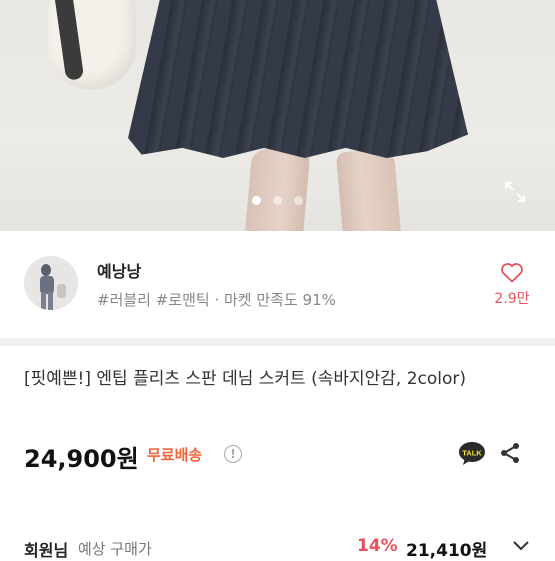 Image resolution: width=555 pixels, height=561 pixels. Describe the element at coordinates (216, 300) in the screenshot. I see `seller-tags: #러블리 #로맨틱 · 마켓 만족도 91%` at that location.